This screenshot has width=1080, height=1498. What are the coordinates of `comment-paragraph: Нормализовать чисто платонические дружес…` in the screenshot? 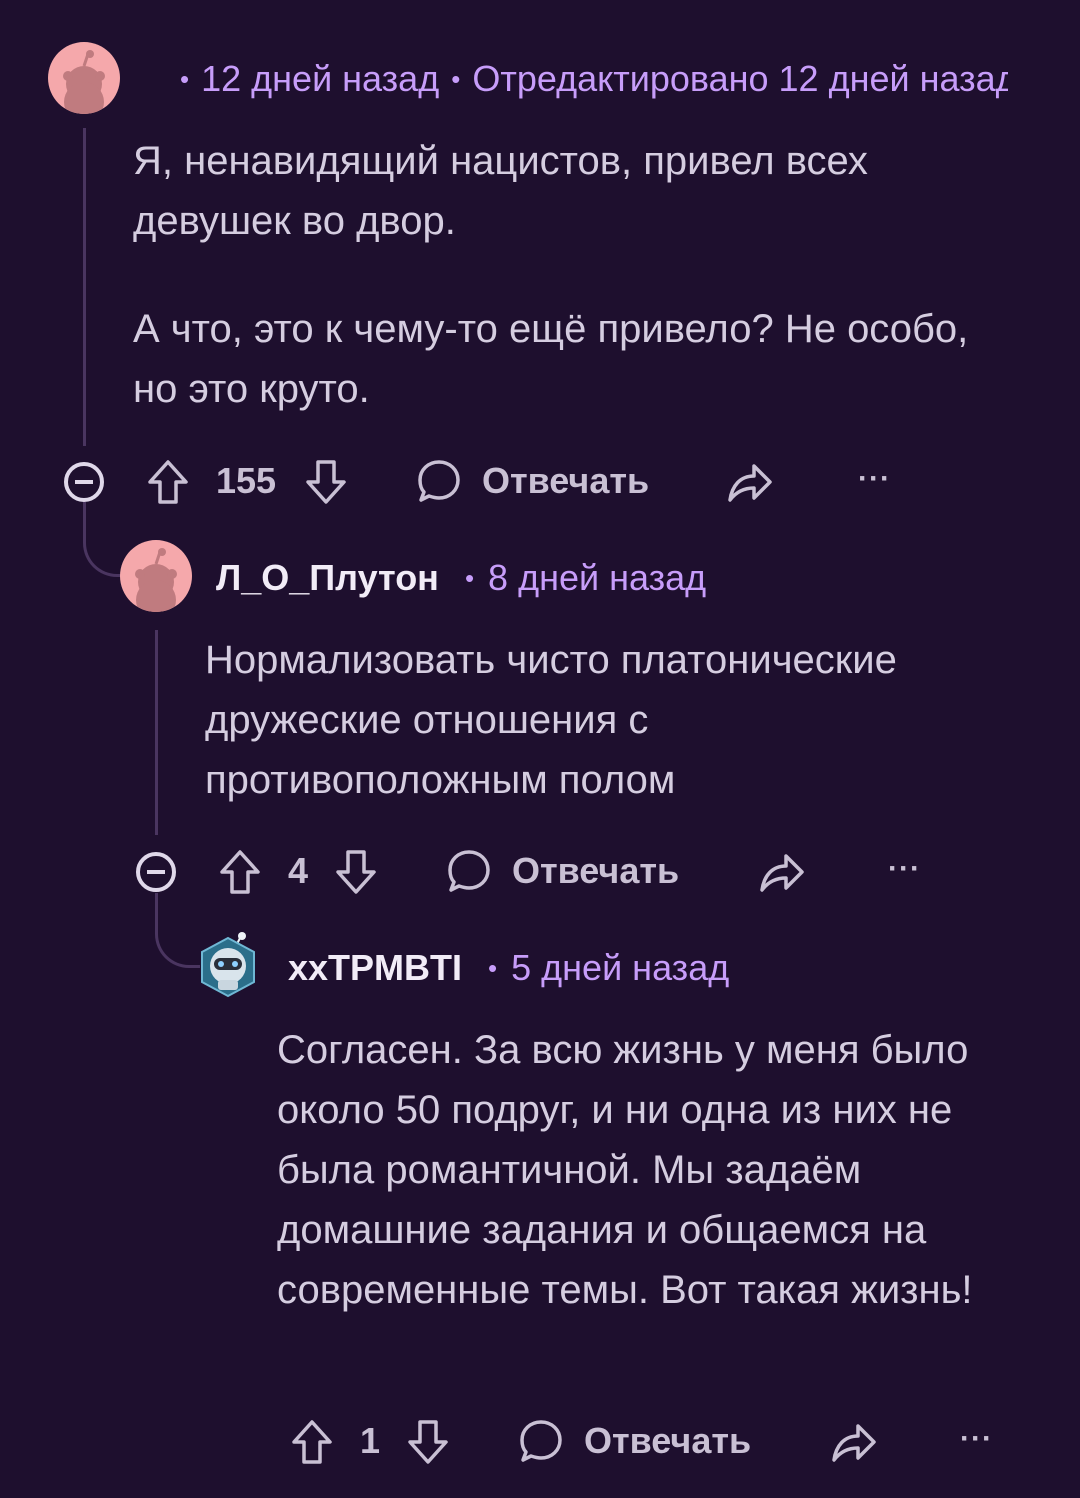 It's located at (551, 720).